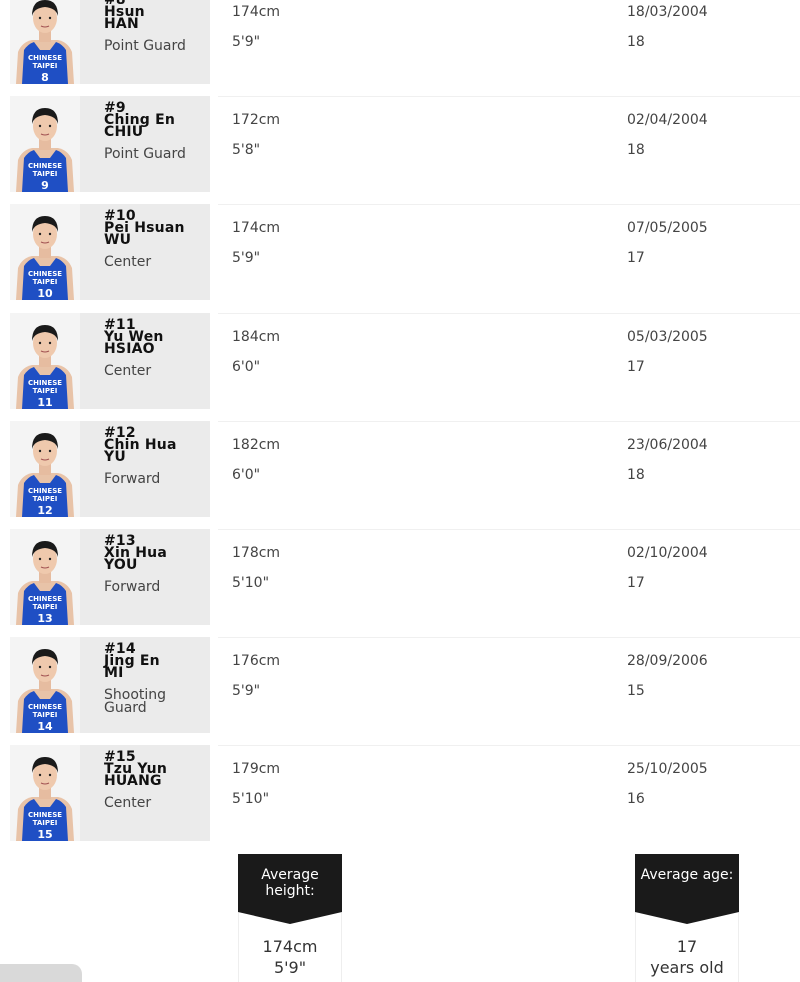 The width and height of the screenshot is (800, 982). What do you see at coordinates (45, 685) in the screenshot?
I see `player-photo: CHINESE TAIPEI 14` at bounding box center [45, 685].